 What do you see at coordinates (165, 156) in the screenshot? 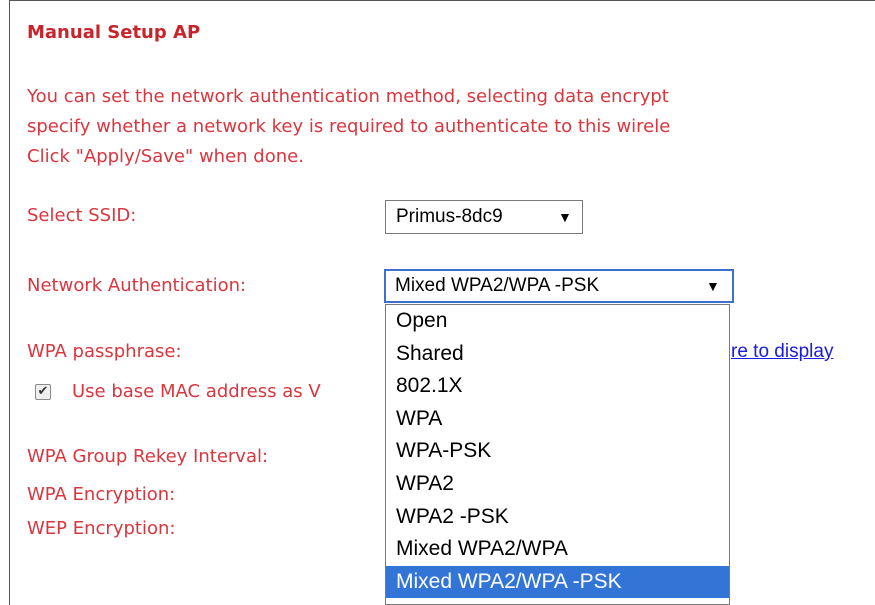
I see `description-line-3: Click "Apply/Save" when done.` at bounding box center [165, 156].